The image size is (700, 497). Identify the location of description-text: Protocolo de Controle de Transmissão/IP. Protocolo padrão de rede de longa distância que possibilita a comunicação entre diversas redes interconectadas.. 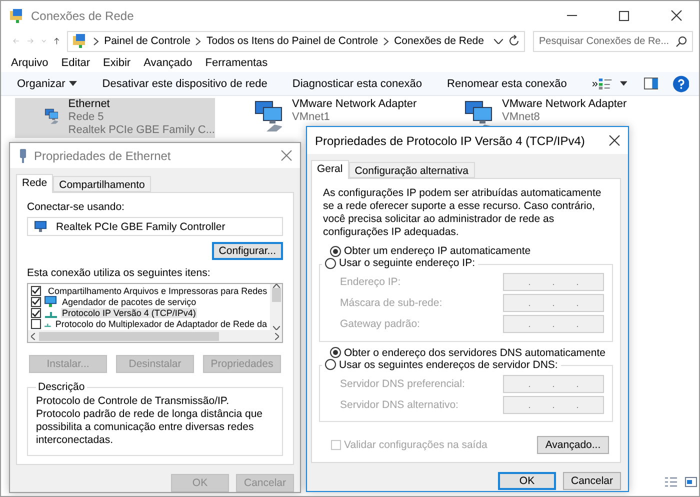
(150, 421).